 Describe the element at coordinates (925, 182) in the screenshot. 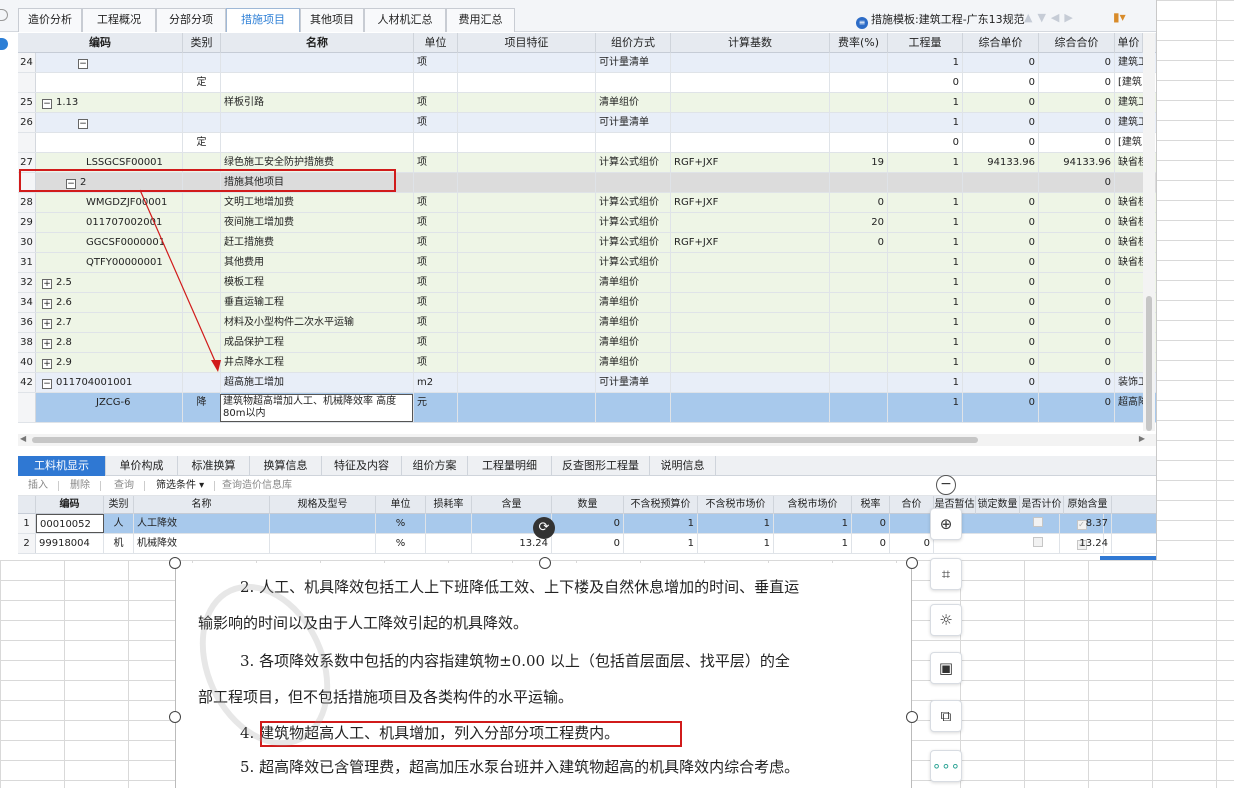

I see `cell-qty` at that location.